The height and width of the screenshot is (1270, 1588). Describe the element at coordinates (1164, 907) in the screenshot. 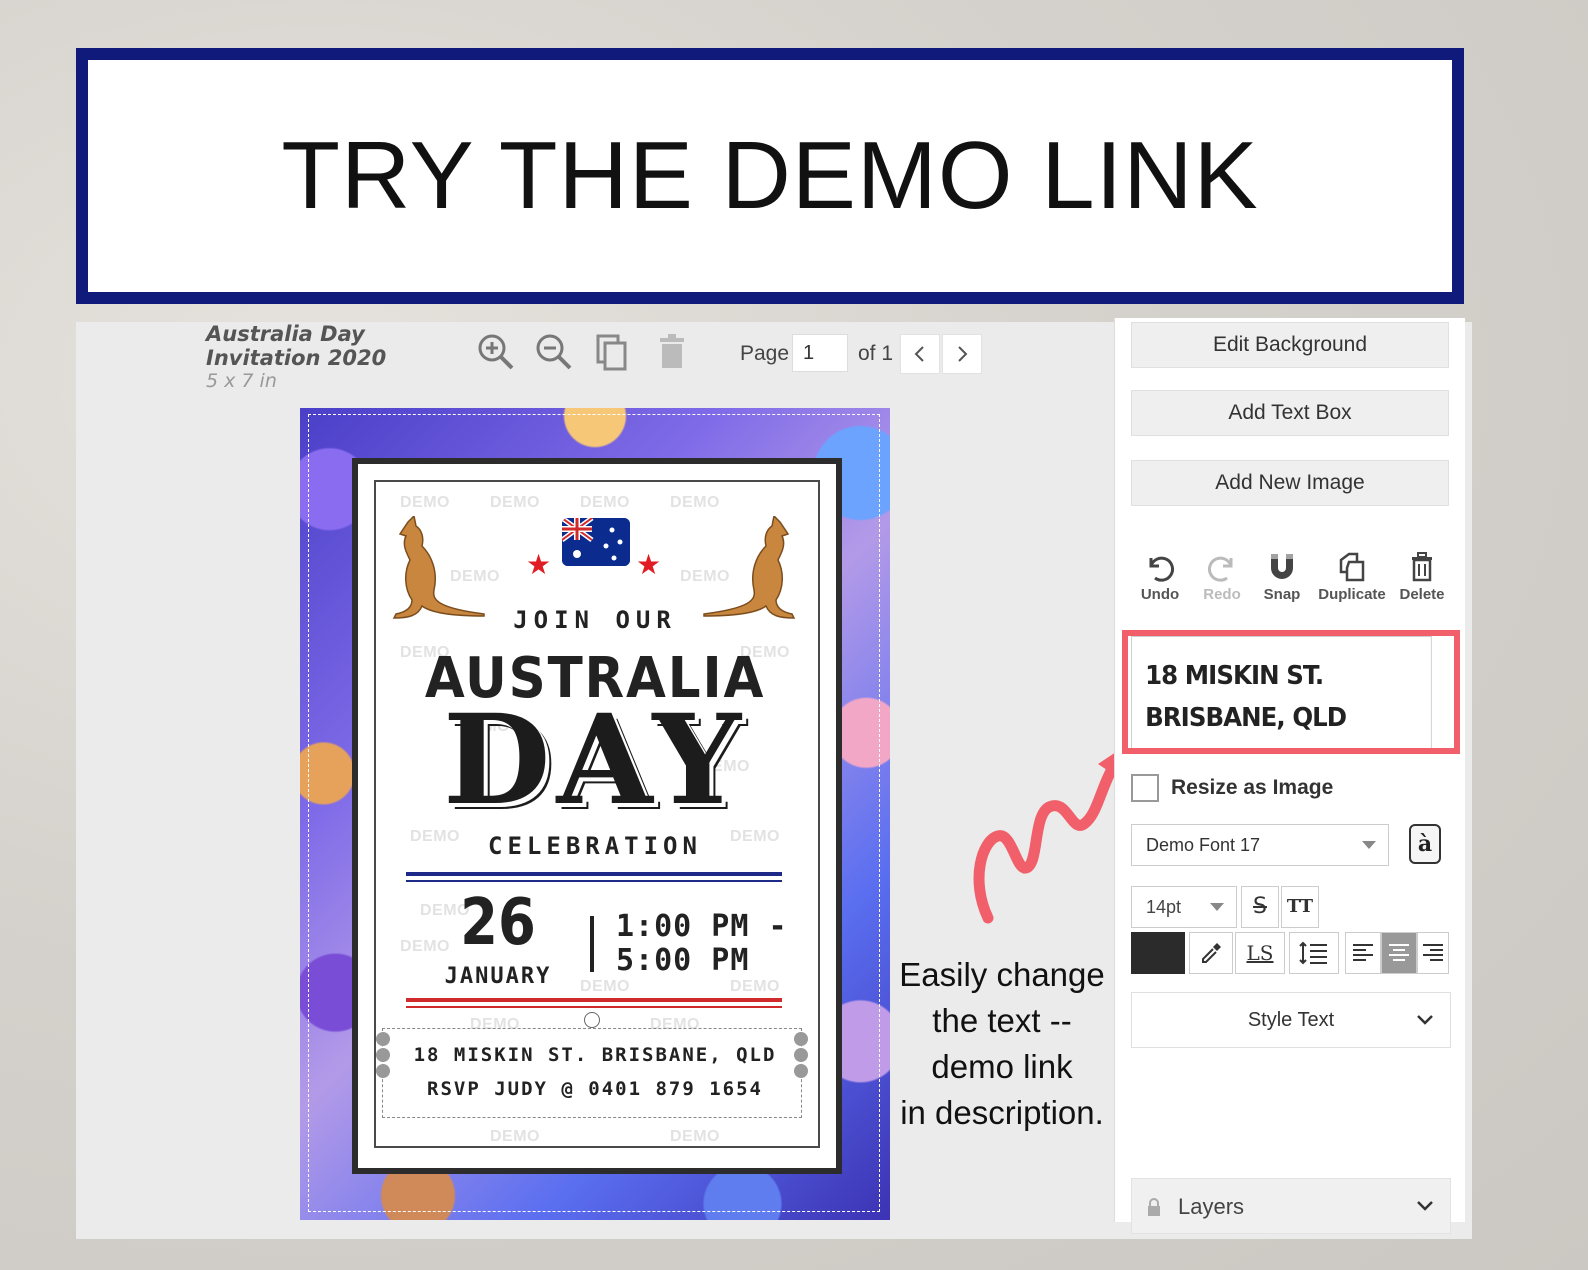

I see `font-size-value: 14pt` at that location.